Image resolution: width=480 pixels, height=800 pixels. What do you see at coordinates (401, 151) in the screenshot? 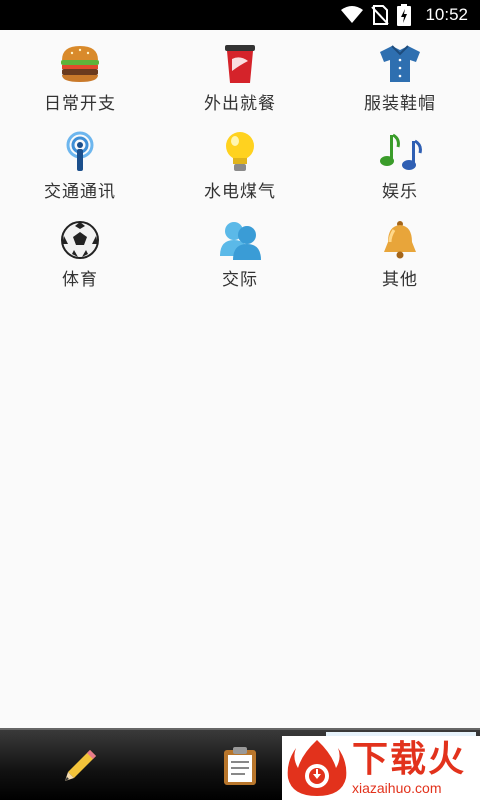
I see `music-notes-icon` at bounding box center [401, 151].